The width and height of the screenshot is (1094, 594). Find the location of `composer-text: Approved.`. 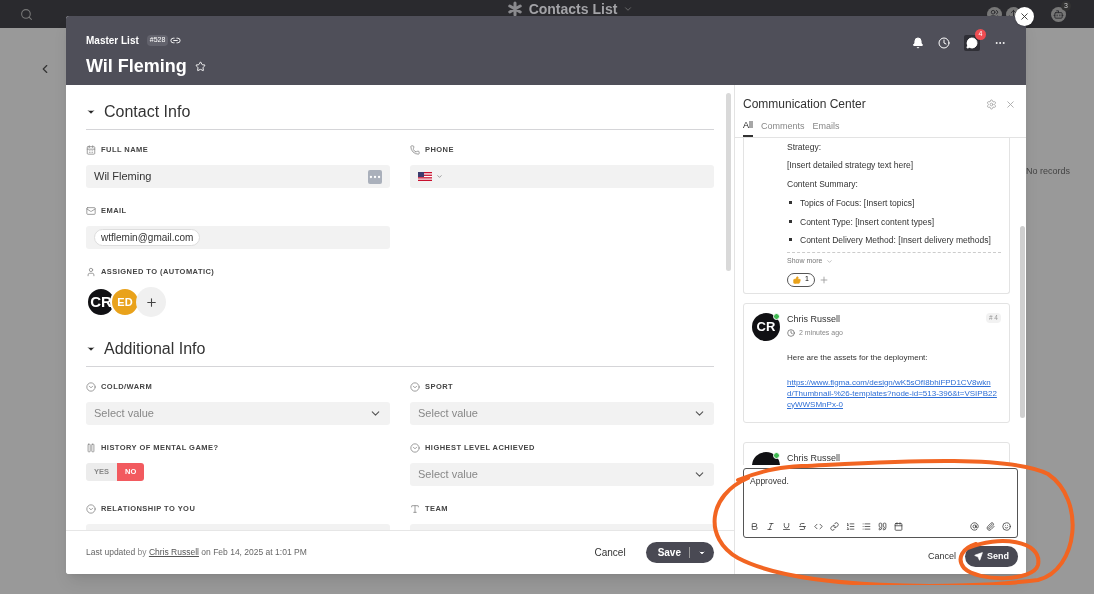

composer-text: Approved. is located at coordinates (770, 481).